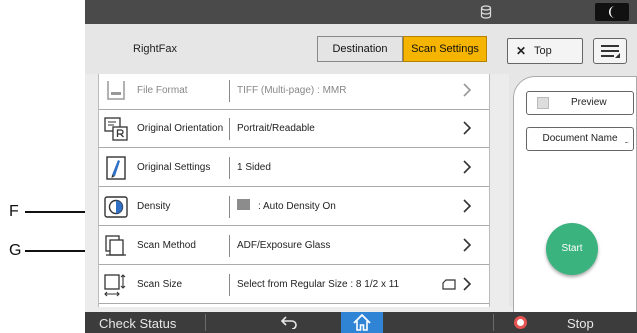 The height and width of the screenshot is (333, 637). What do you see at coordinates (116, 90) in the screenshot?
I see `file-format-icon` at bounding box center [116, 90].